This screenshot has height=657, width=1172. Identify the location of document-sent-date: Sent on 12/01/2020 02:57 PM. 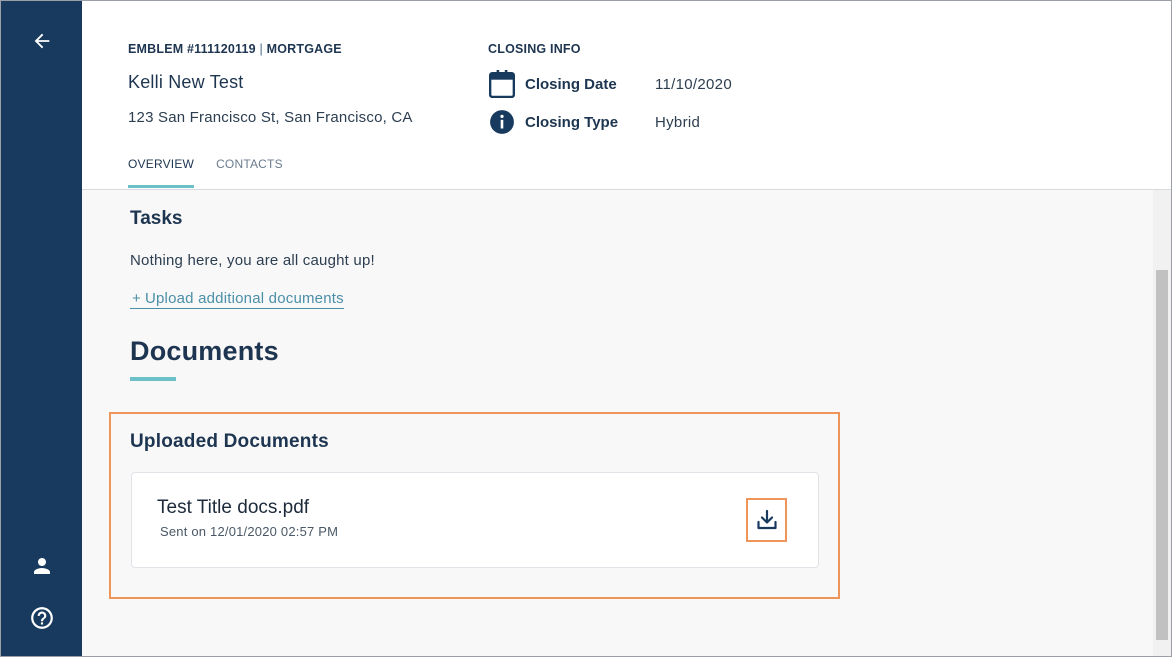
(249, 531).